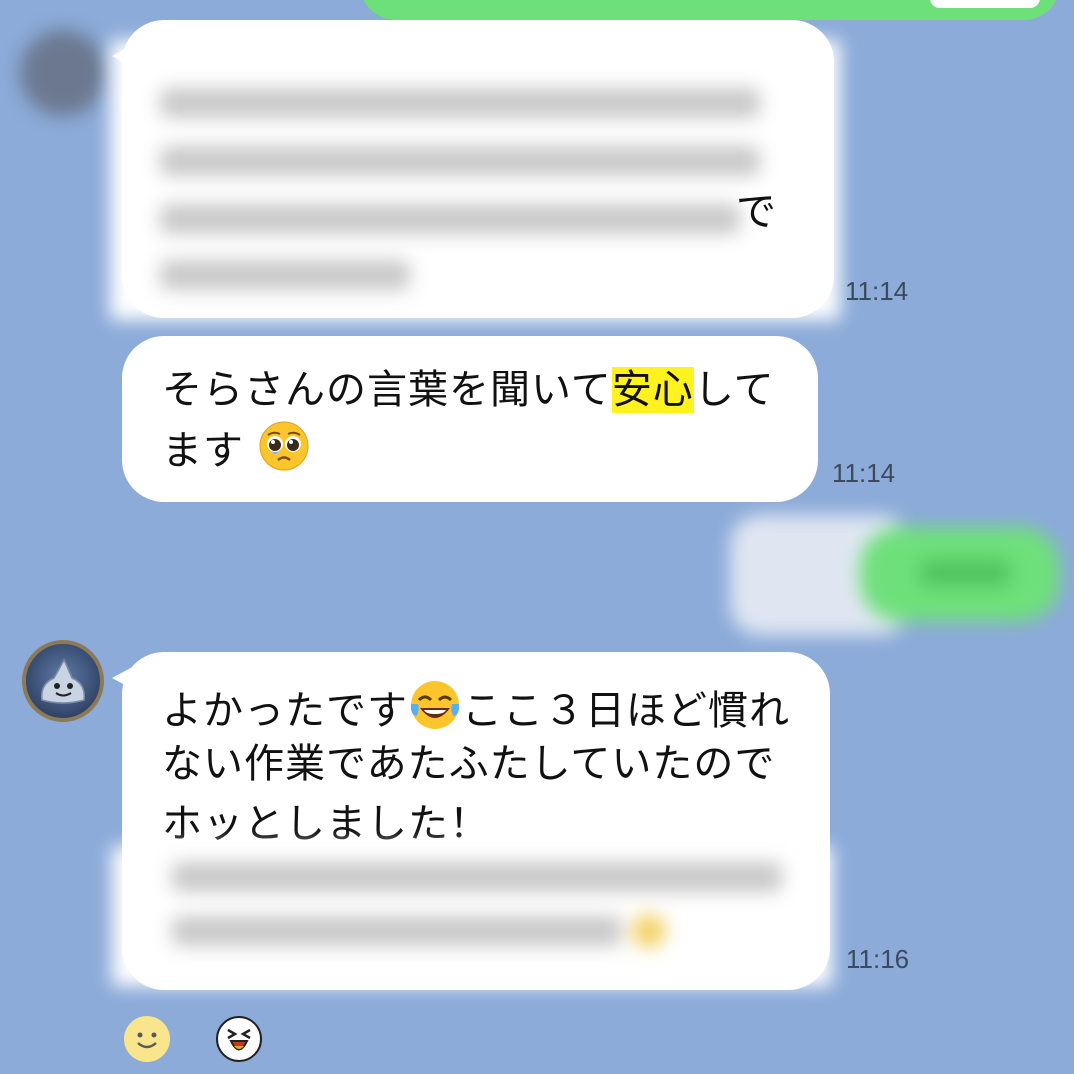  Describe the element at coordinates (387, 390) in the screenshot. I see `message-2-text-a: そらさんの言葉を聞いて` at that location.